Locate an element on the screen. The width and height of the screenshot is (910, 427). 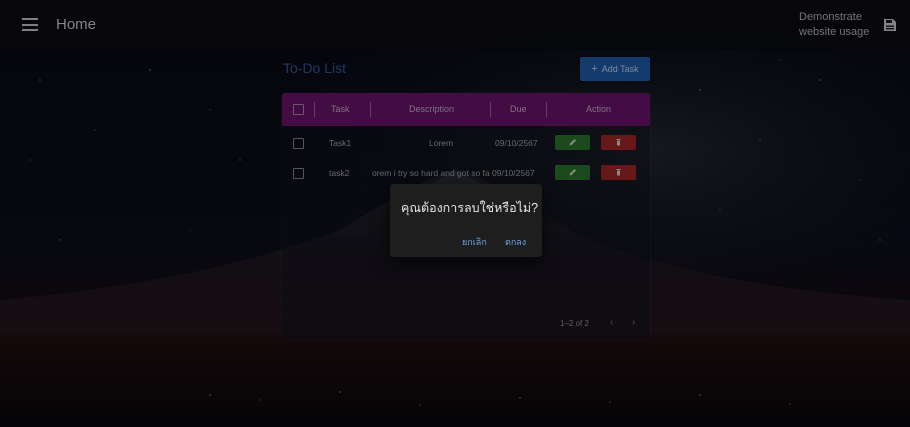
confirm-delete-dialog: คุณต้องการลบใช่หรือไม่? ยกเลิก ตกลง is located at coordinates (466, 220).